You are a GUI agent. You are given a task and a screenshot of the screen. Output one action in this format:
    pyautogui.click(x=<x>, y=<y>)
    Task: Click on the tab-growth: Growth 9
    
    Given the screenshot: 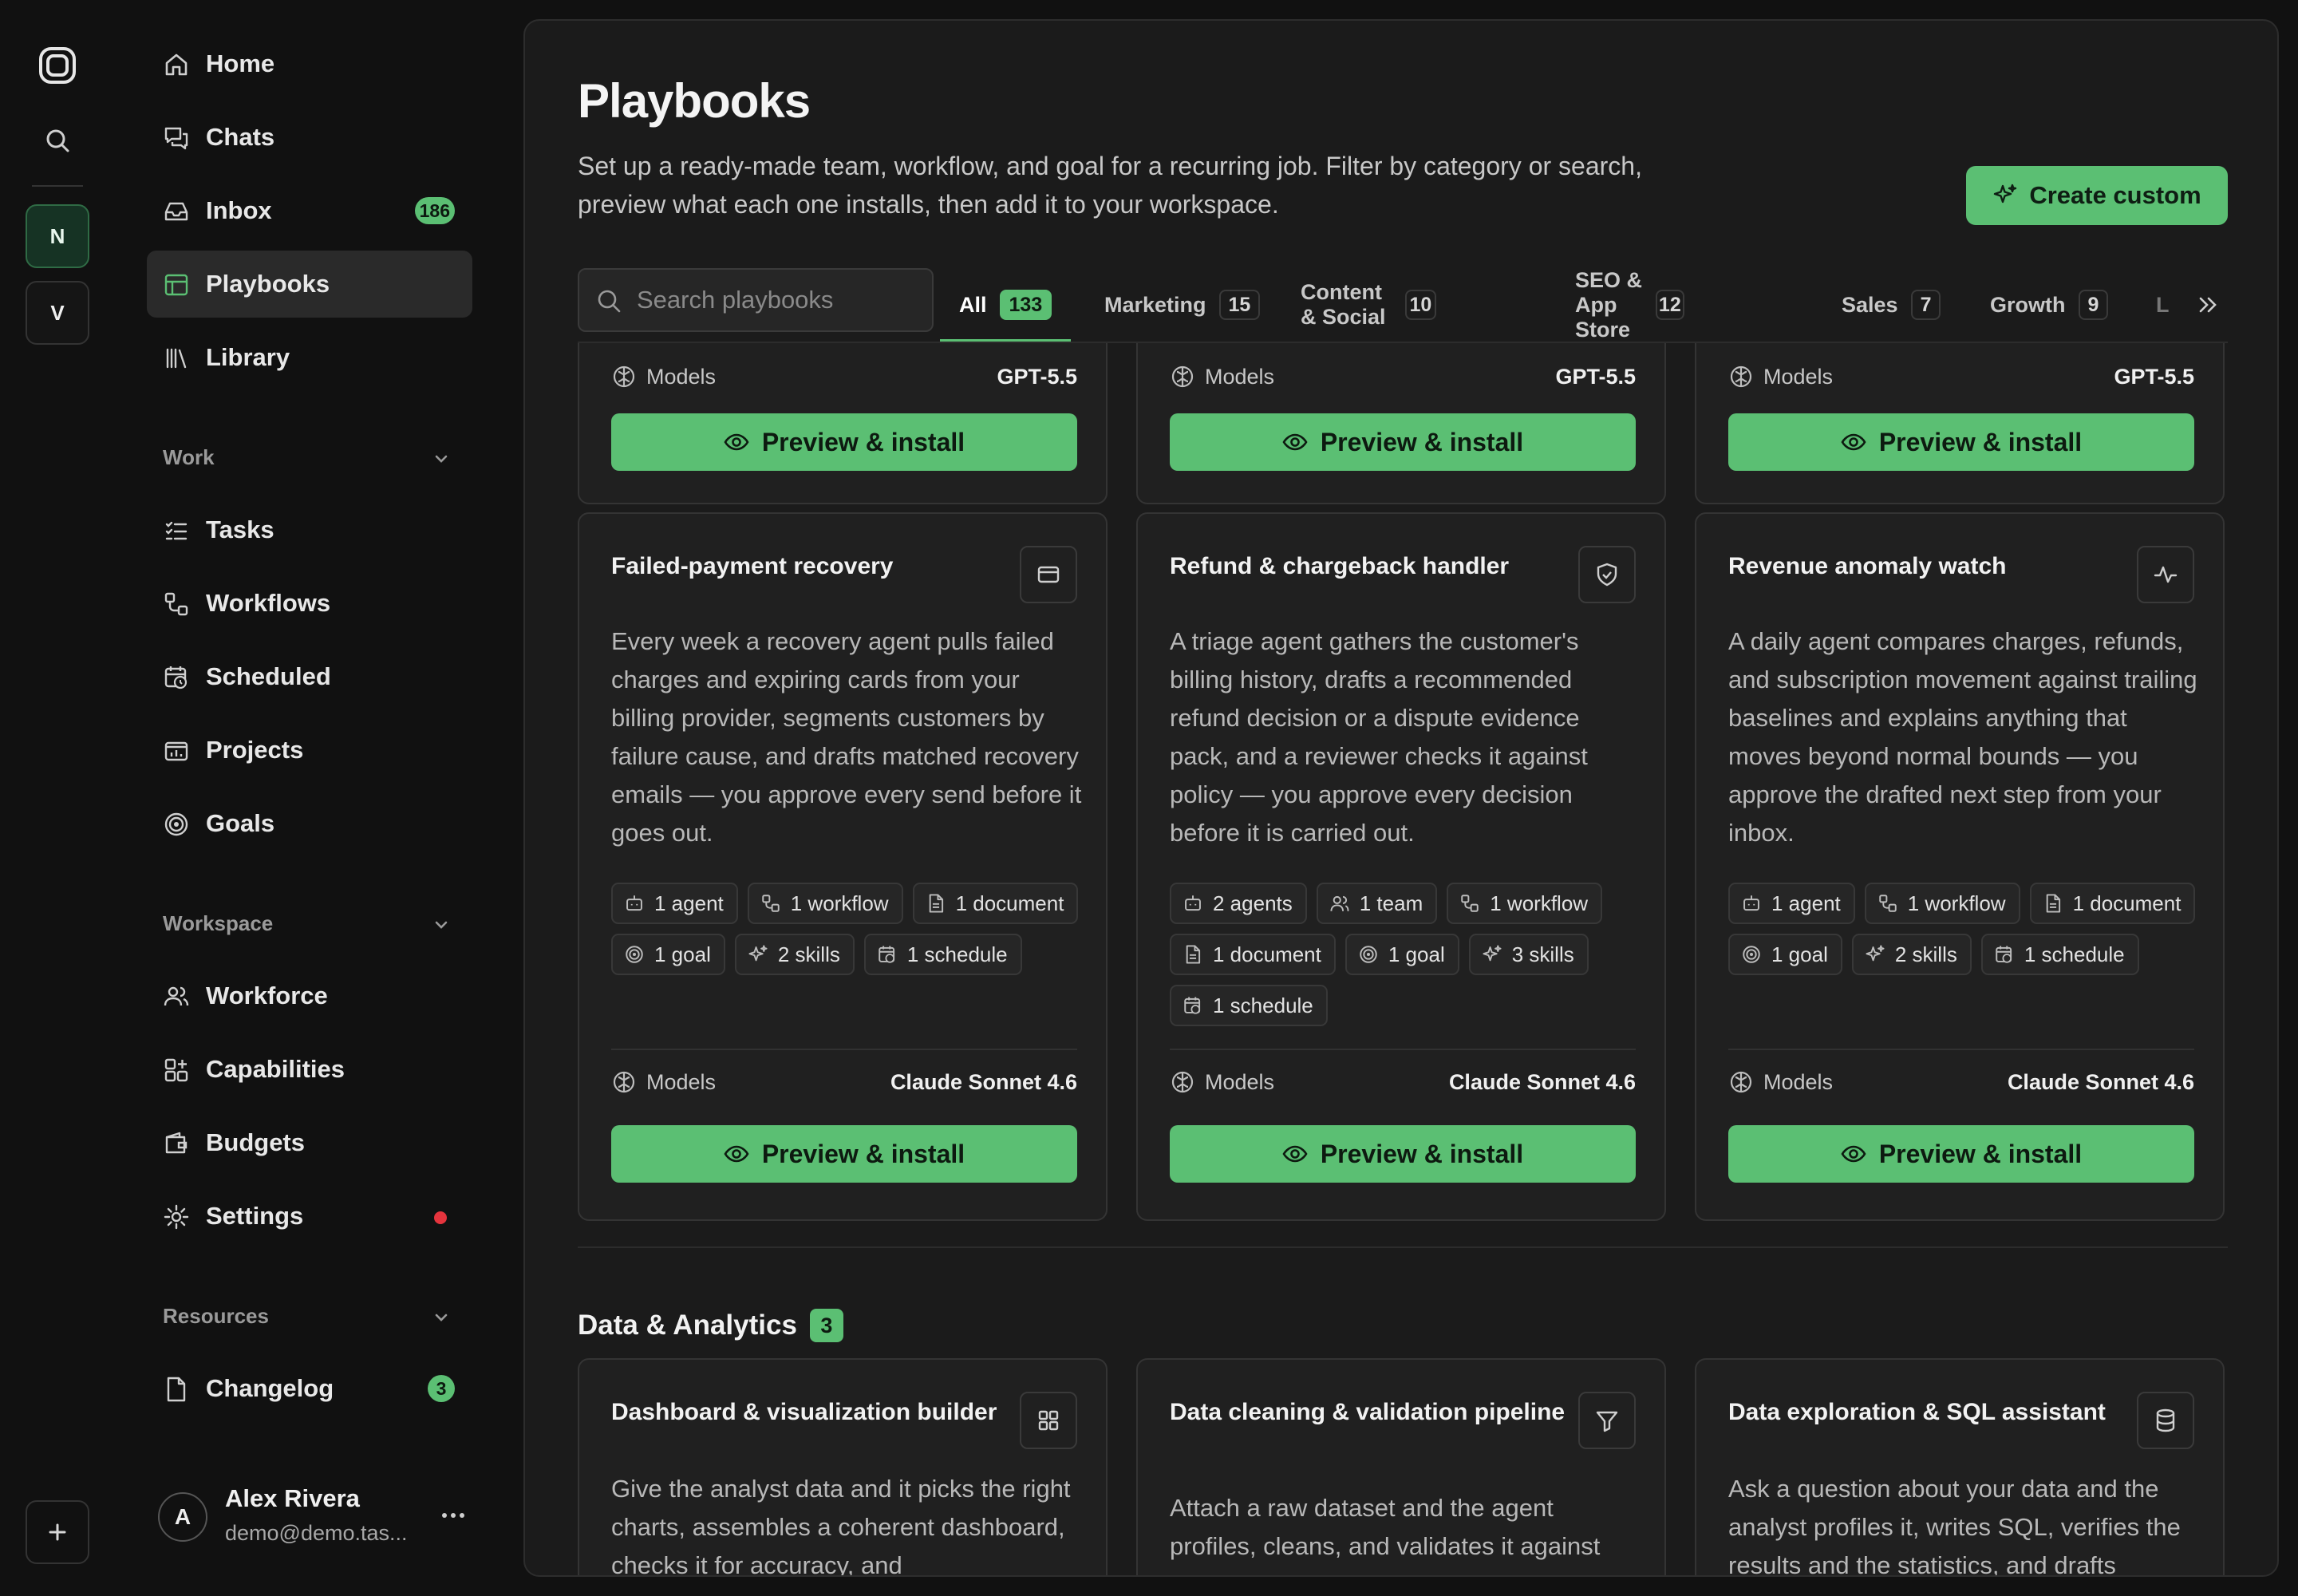 What is the action you would take?
    pyautogui.click(x=2050, y=305)
    